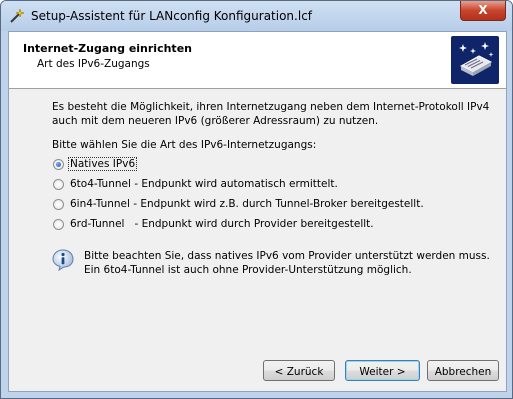  Describe the element at coordinates (483, 11) in the screenshot. I see `close-button: X` at that location.